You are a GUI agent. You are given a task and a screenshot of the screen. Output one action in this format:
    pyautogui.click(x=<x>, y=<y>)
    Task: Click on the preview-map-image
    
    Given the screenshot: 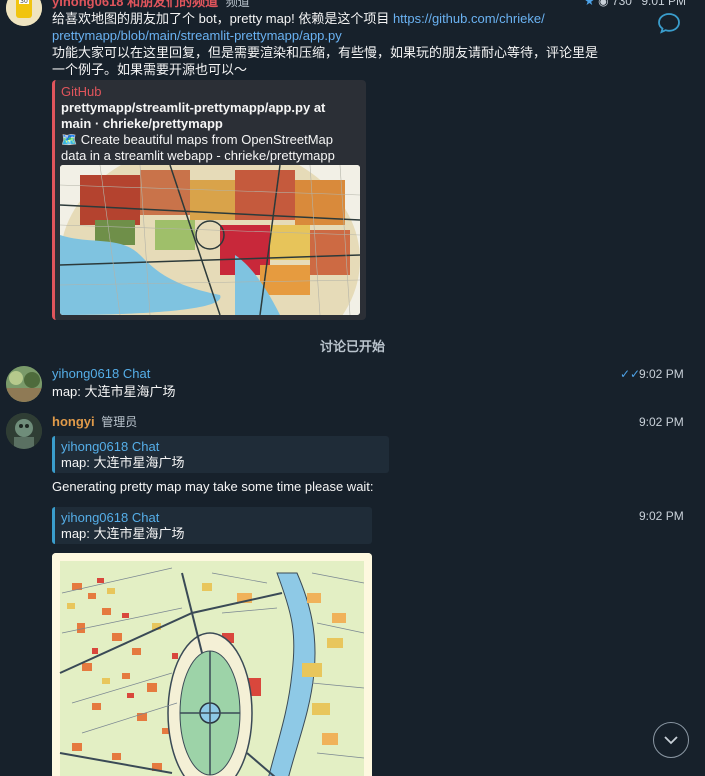 What is the action you would take?
    pyautogui.click(x=210, y=240)
    